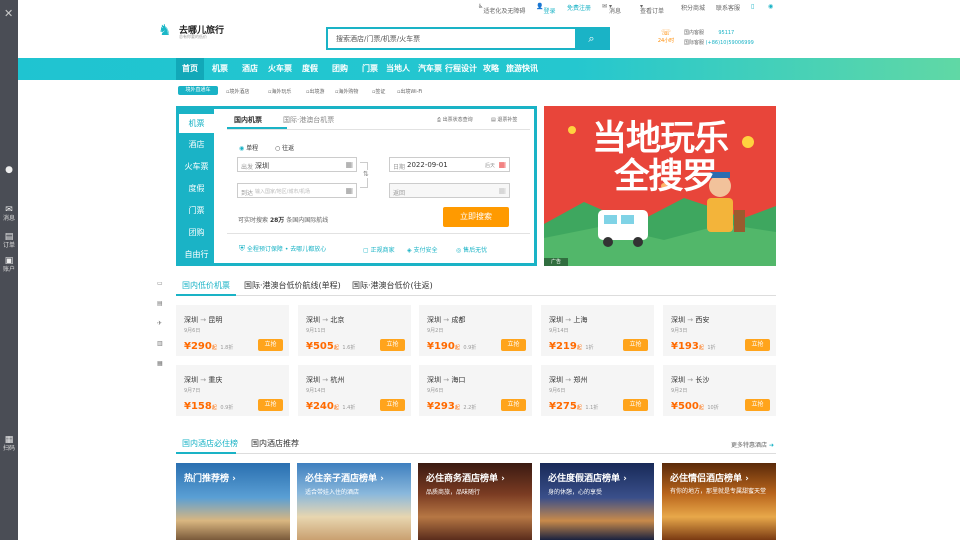 This screenshot has height=540, width=960. I want to click on swap-icon: ⇅, so click(366, 174).